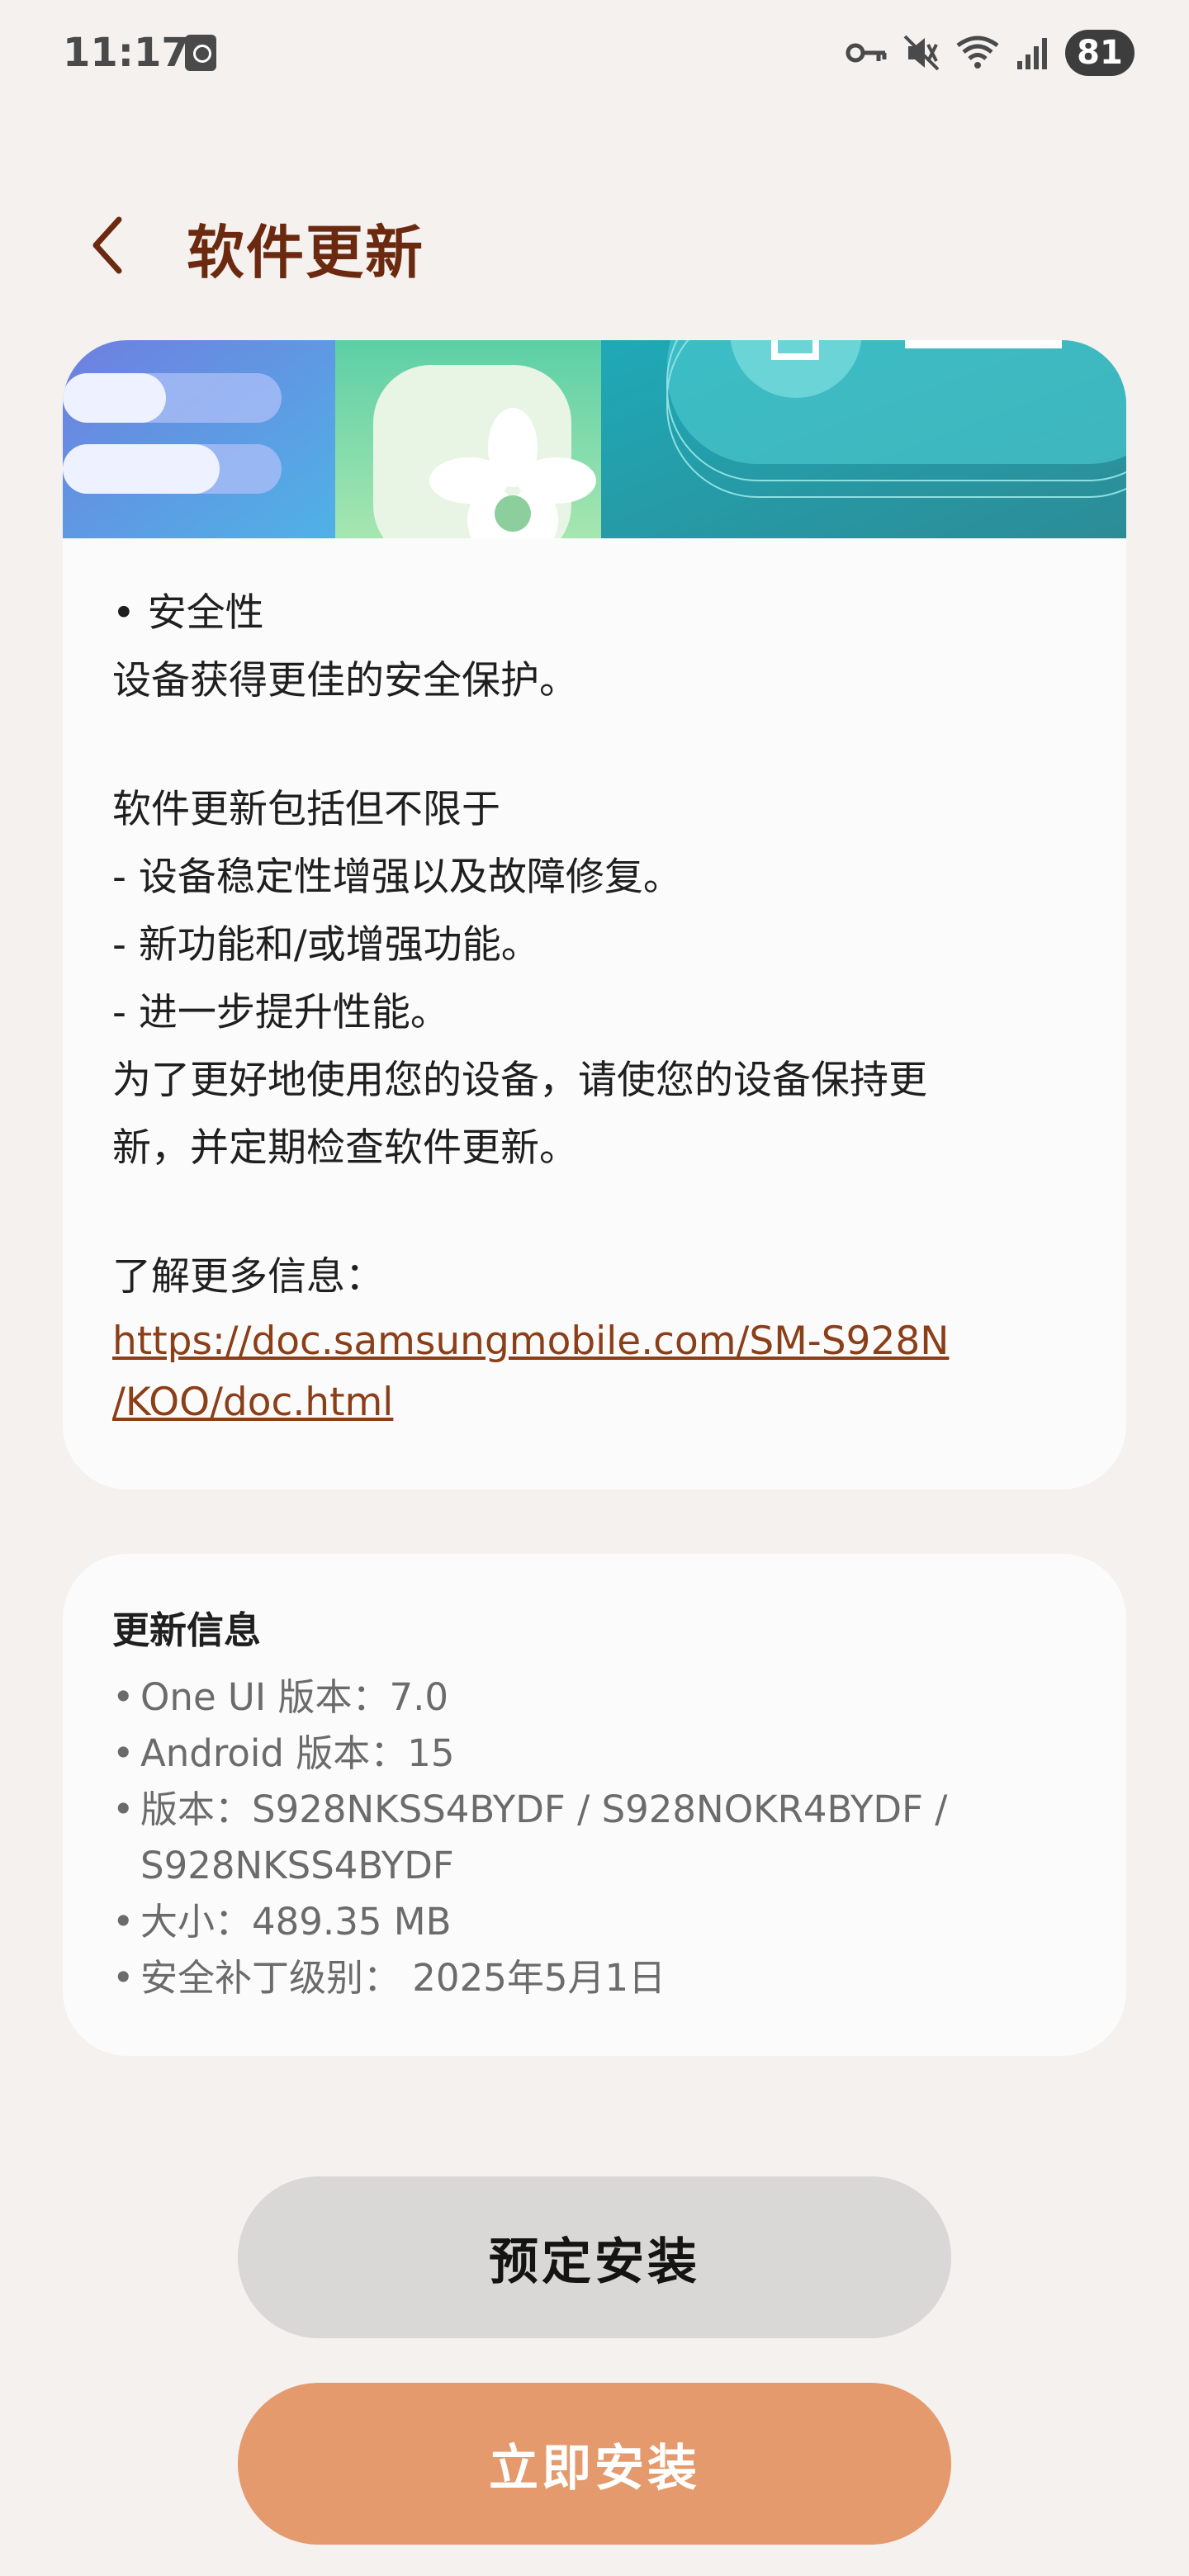 The height and width of the screenshot is (2576, 1189). I want to click on notes-line: - 设备稳定性增强以及故障修复。, so click(397, 877).